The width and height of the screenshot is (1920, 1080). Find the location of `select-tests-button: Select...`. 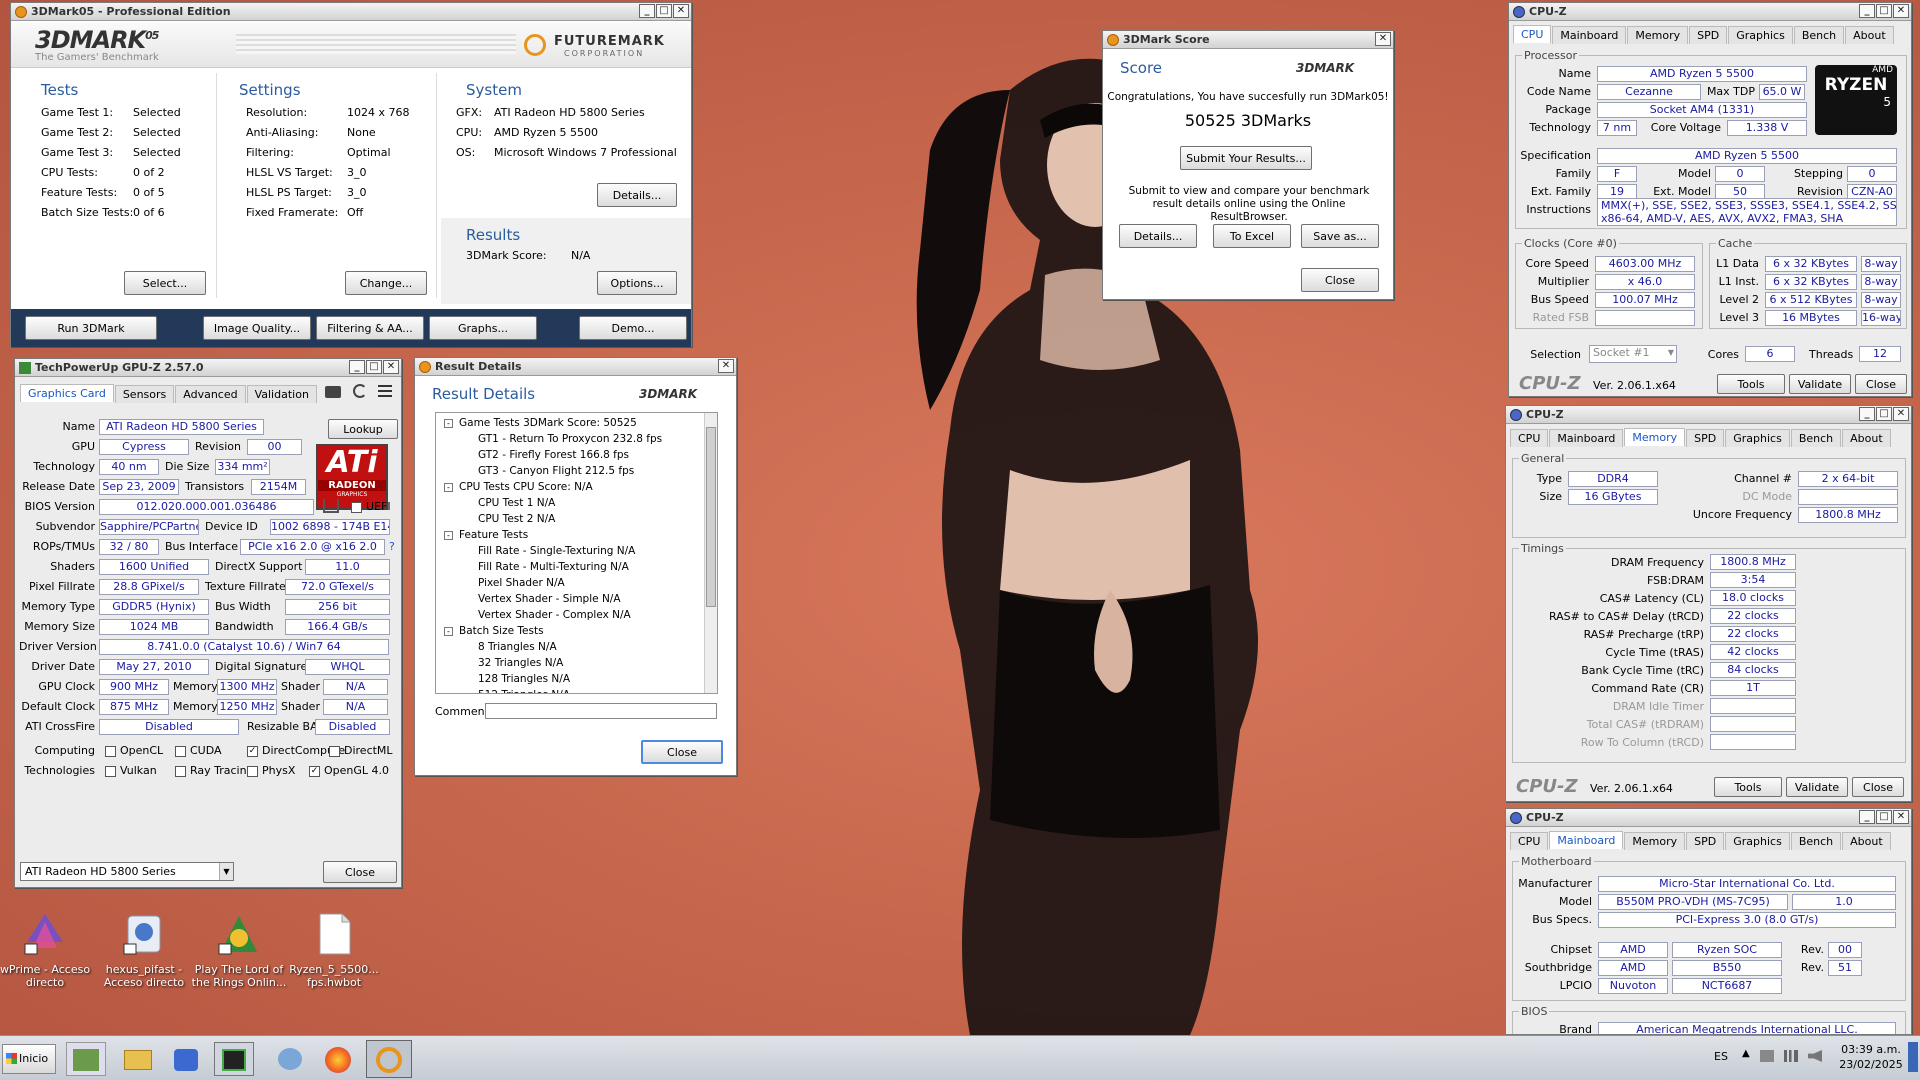

select-tests-button: Select... is located at coordinates (165, 283).